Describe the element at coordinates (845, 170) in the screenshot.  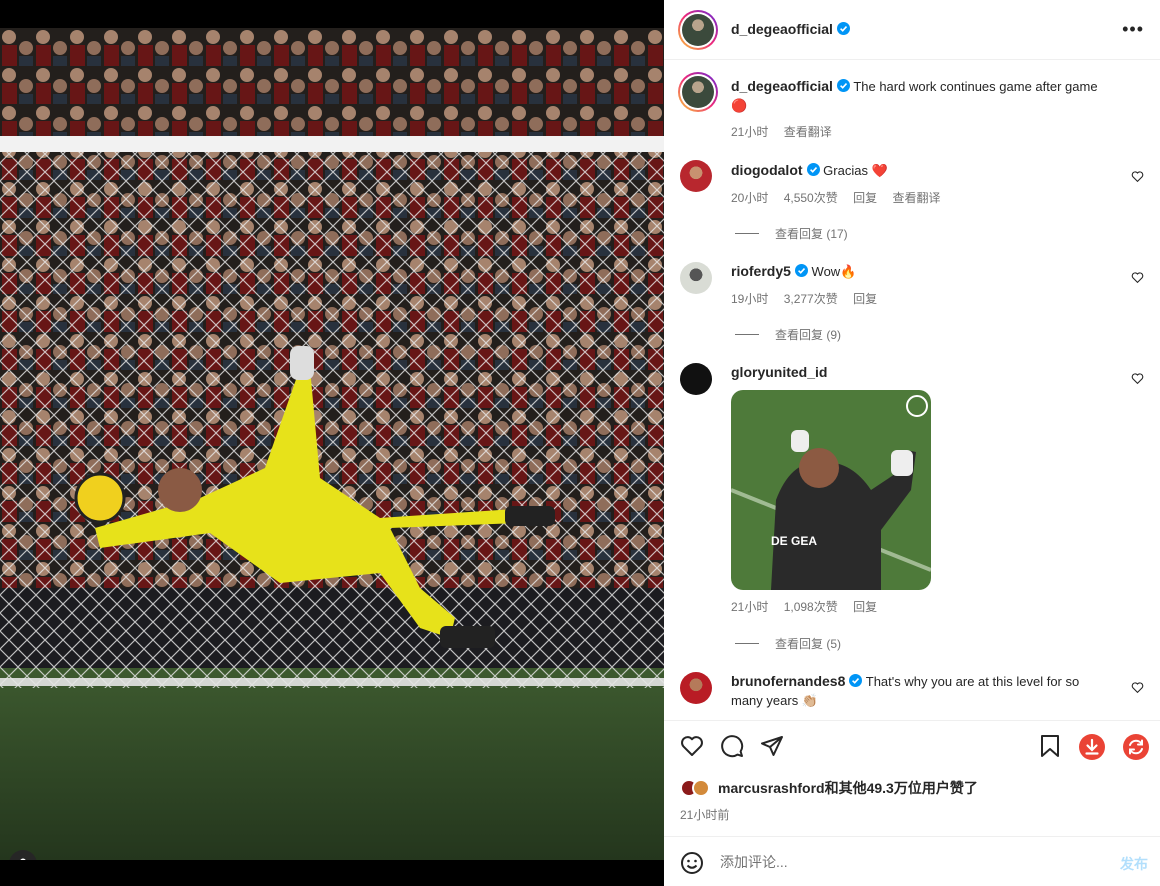
I see `comment-text: Gracias` at that location.